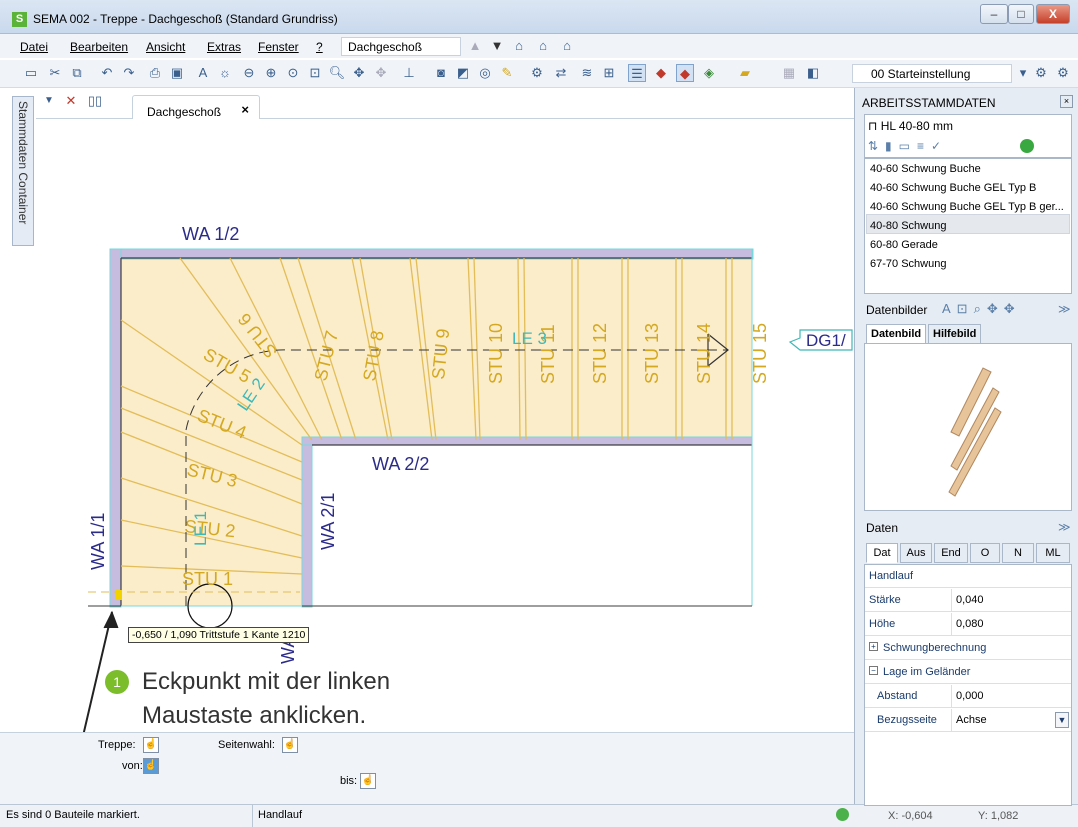  I want to click on wall-inner-horizontal, so click(527, 441).